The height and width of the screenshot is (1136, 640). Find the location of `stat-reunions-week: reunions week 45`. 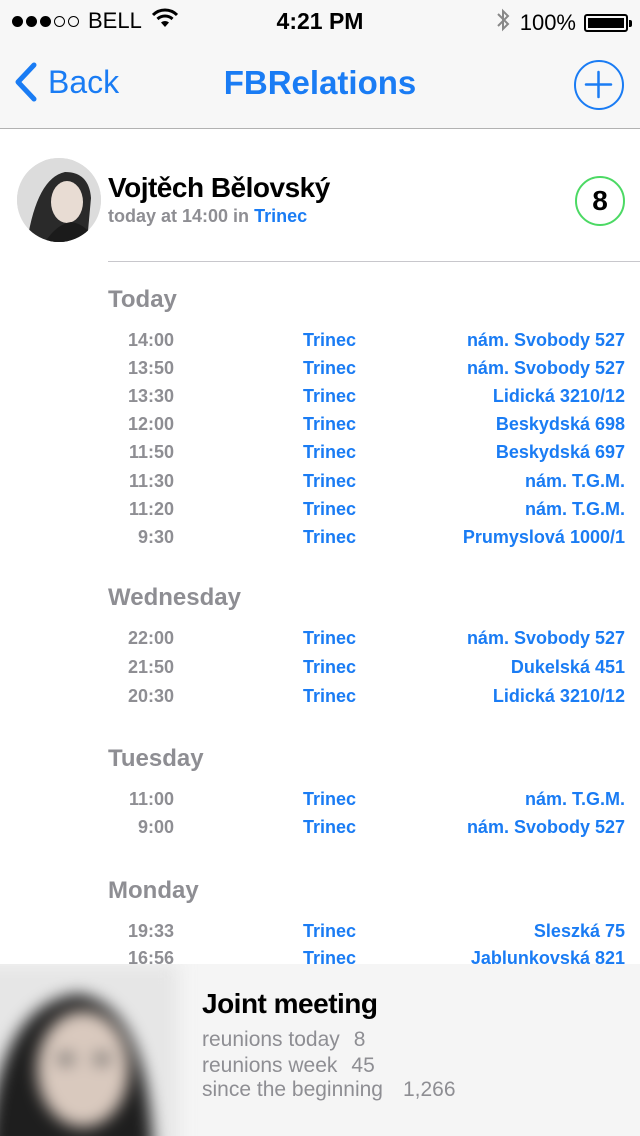

stat-reunions-week: reunions week 45 is located at coordinates (288, 1066).